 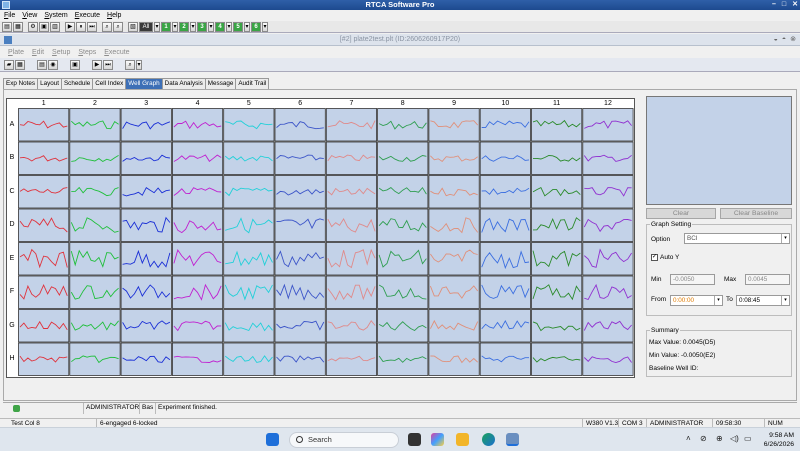 I want to click on volume-icon: ◁), so click(x=734, y=438).